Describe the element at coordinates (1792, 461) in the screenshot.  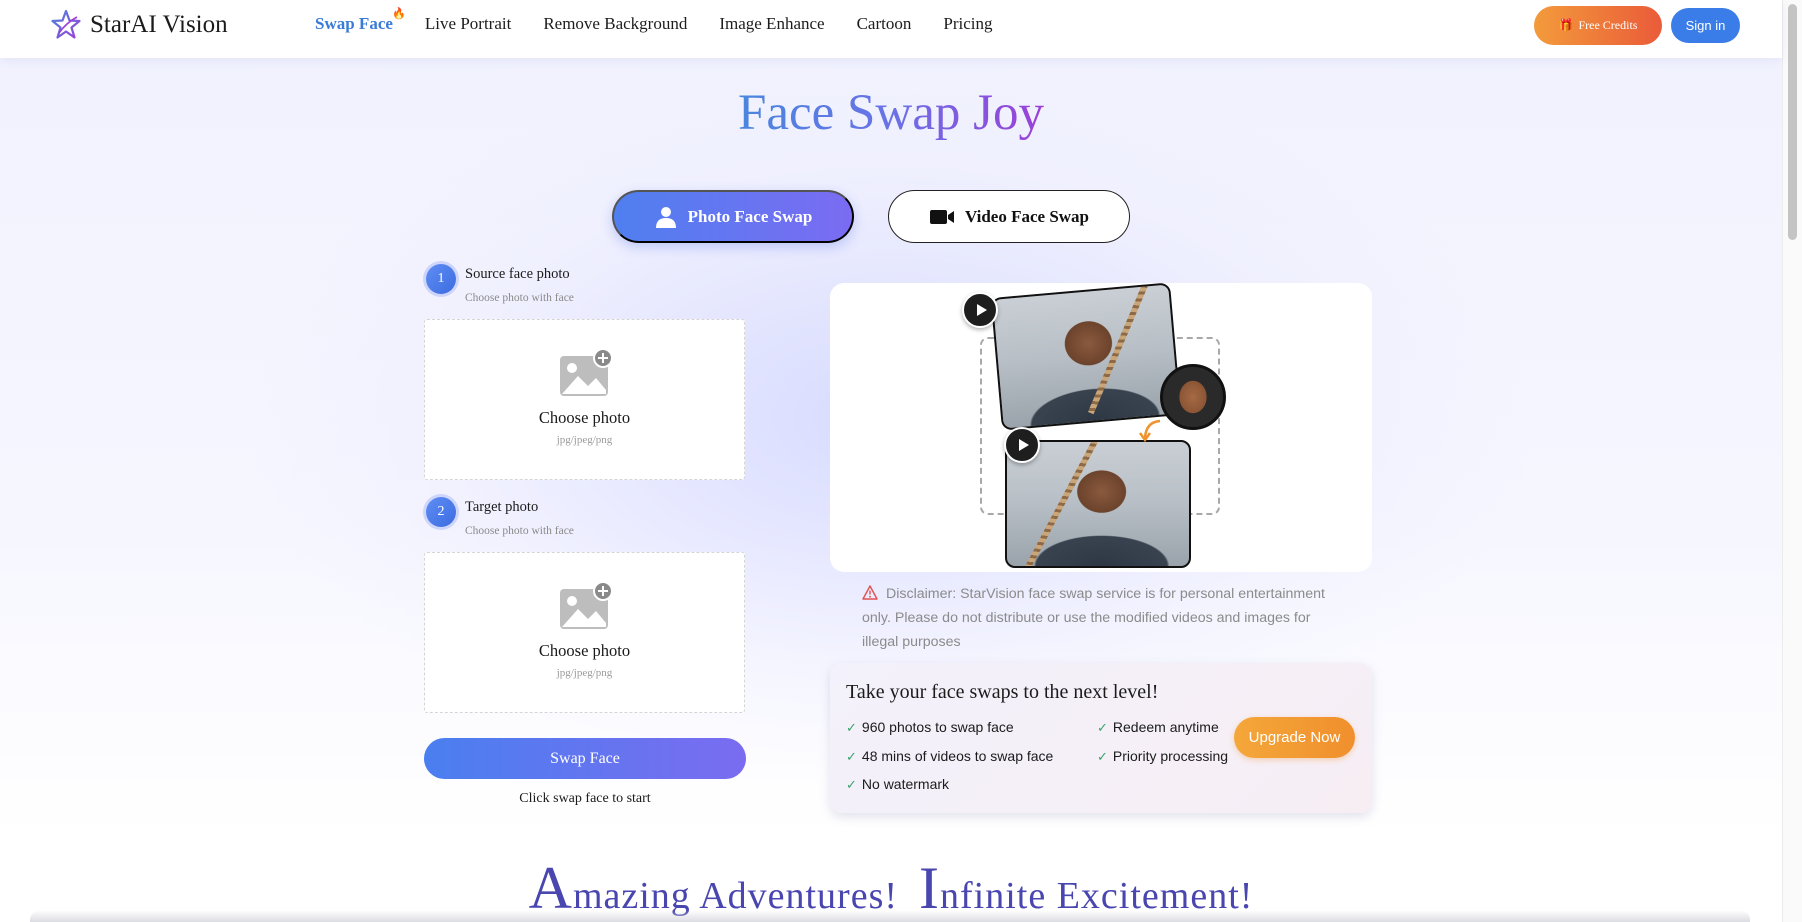
I see `page-scrollbar` at that location.